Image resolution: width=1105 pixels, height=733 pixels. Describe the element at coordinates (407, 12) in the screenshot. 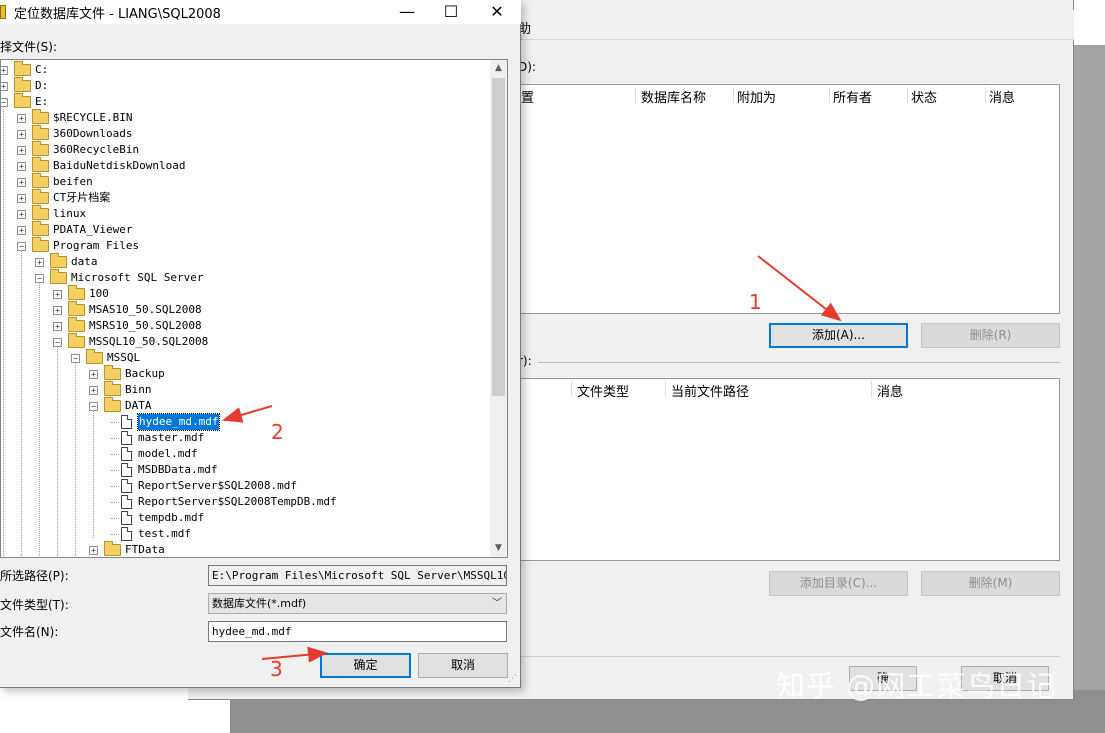

I see `minimize-icon: —` at that location.